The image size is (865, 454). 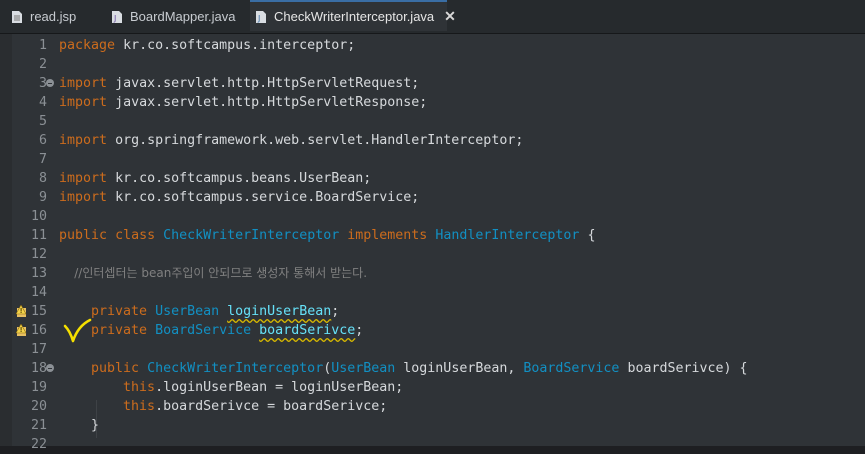 I want to click on line-number: 21, so click(x=38, y=425).